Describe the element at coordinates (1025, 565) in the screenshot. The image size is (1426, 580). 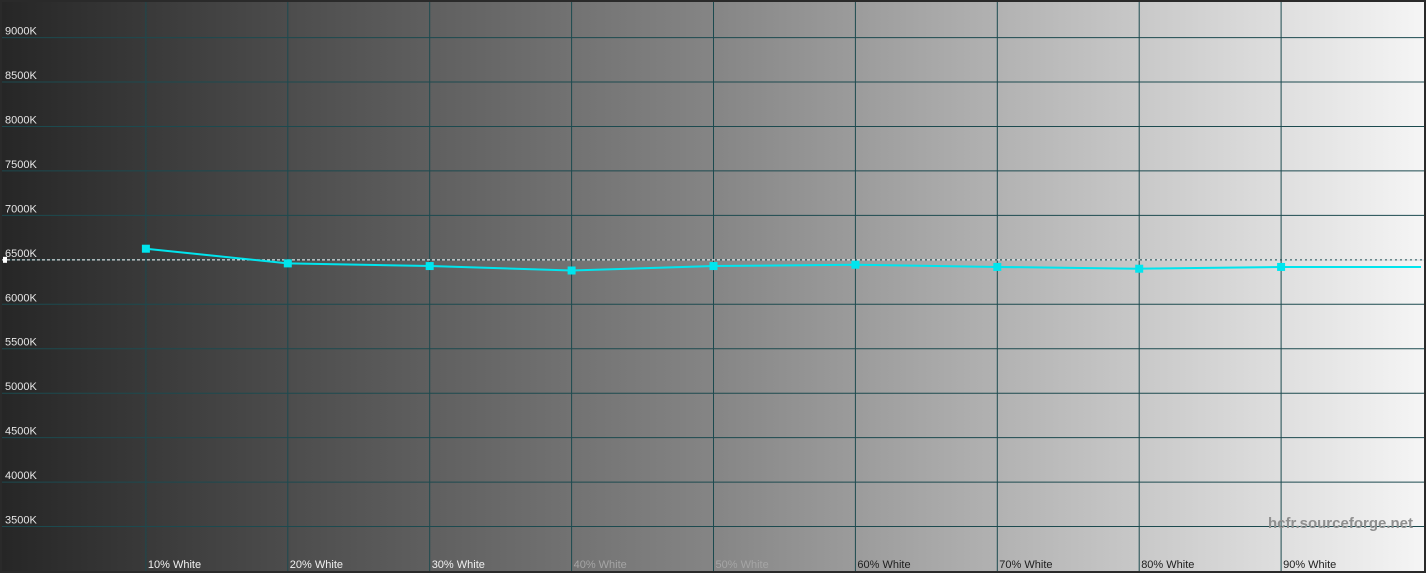
I see `x-tick-label: 70% White` at that location.